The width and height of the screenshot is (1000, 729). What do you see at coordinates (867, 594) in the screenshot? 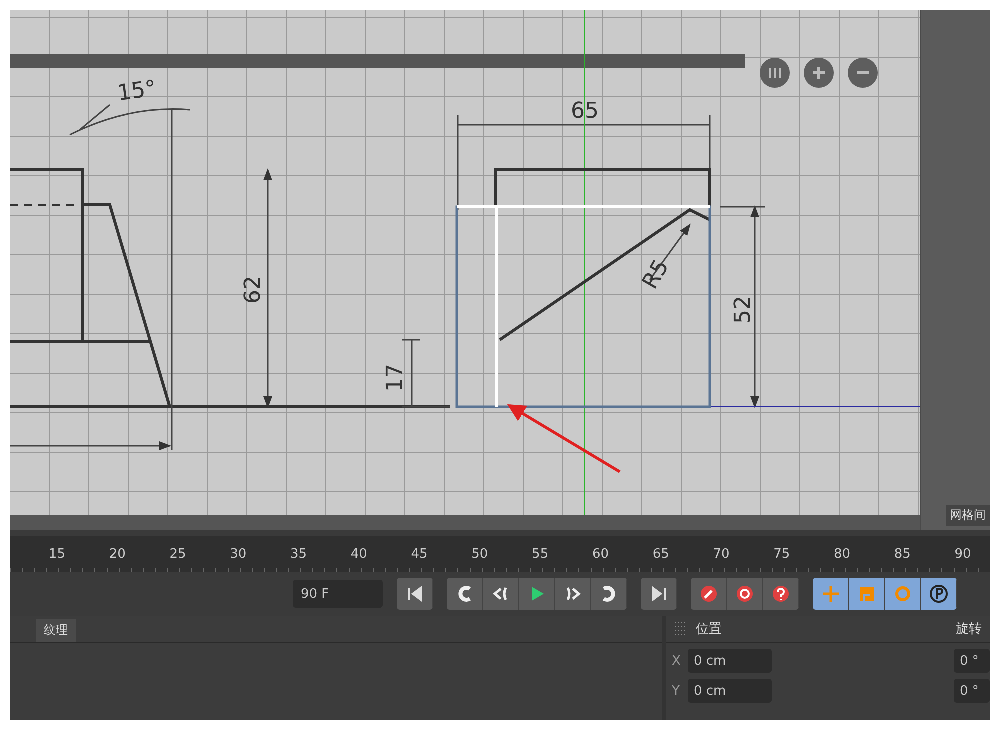
I see `scale-tool-button` at bounding box center [867, 594].